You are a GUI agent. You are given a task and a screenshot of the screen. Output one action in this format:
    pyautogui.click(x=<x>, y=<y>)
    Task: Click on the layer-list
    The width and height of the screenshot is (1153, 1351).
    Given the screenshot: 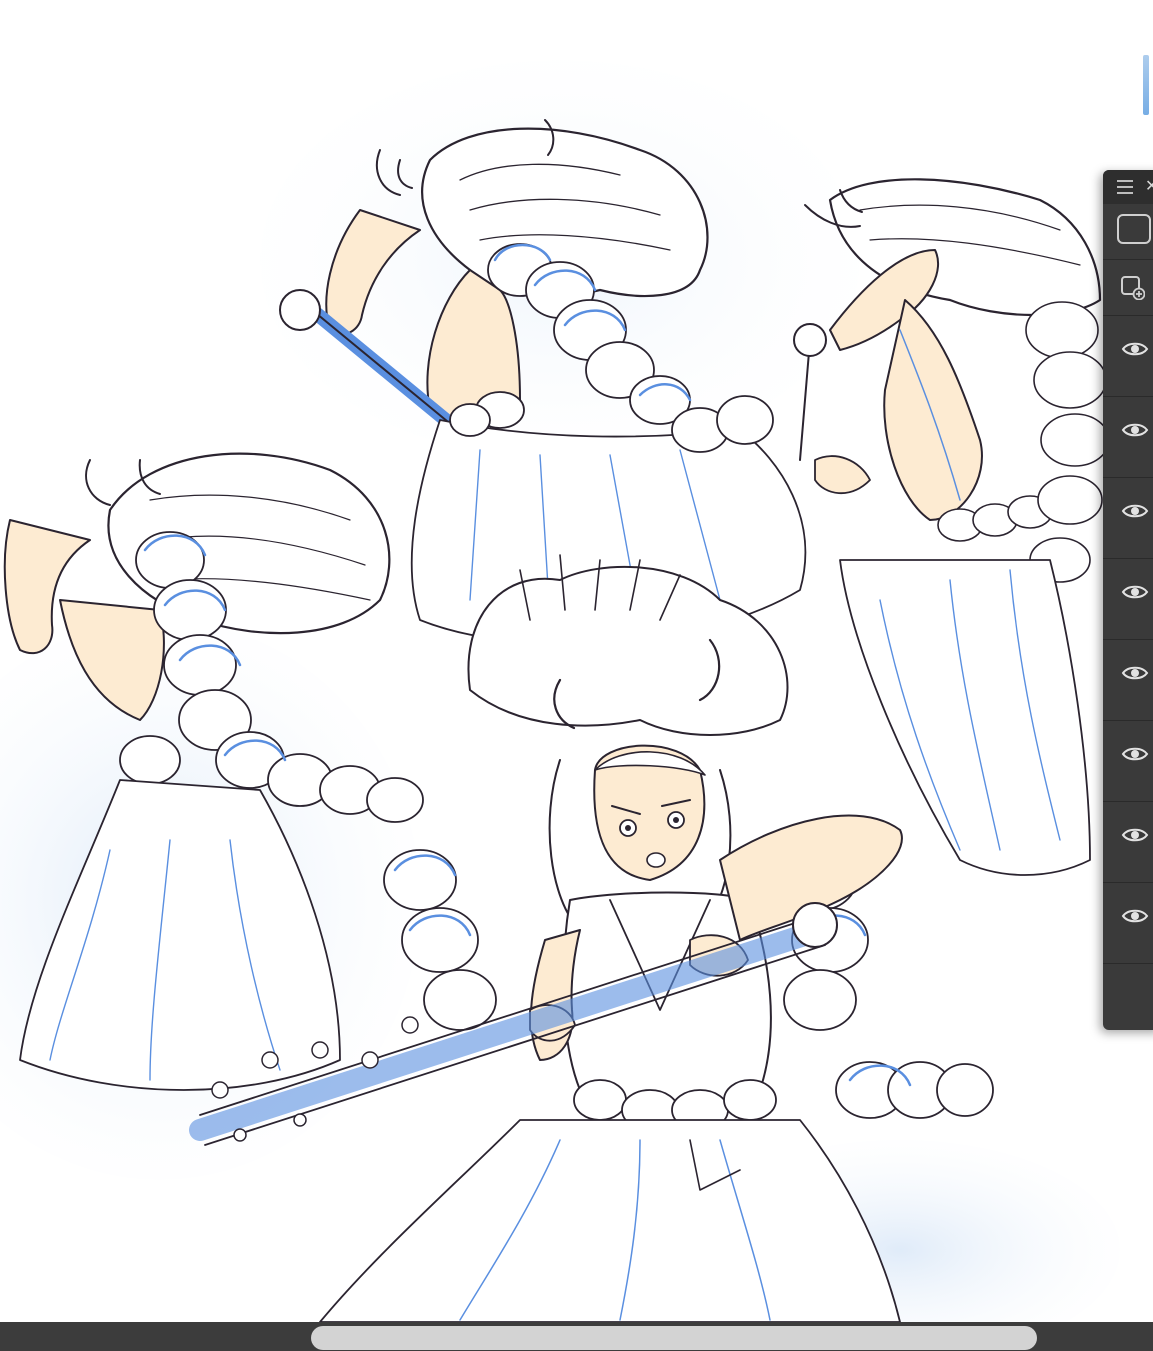 What is the action you would take?
    pyautogui.click(x=1128, y=640)
    